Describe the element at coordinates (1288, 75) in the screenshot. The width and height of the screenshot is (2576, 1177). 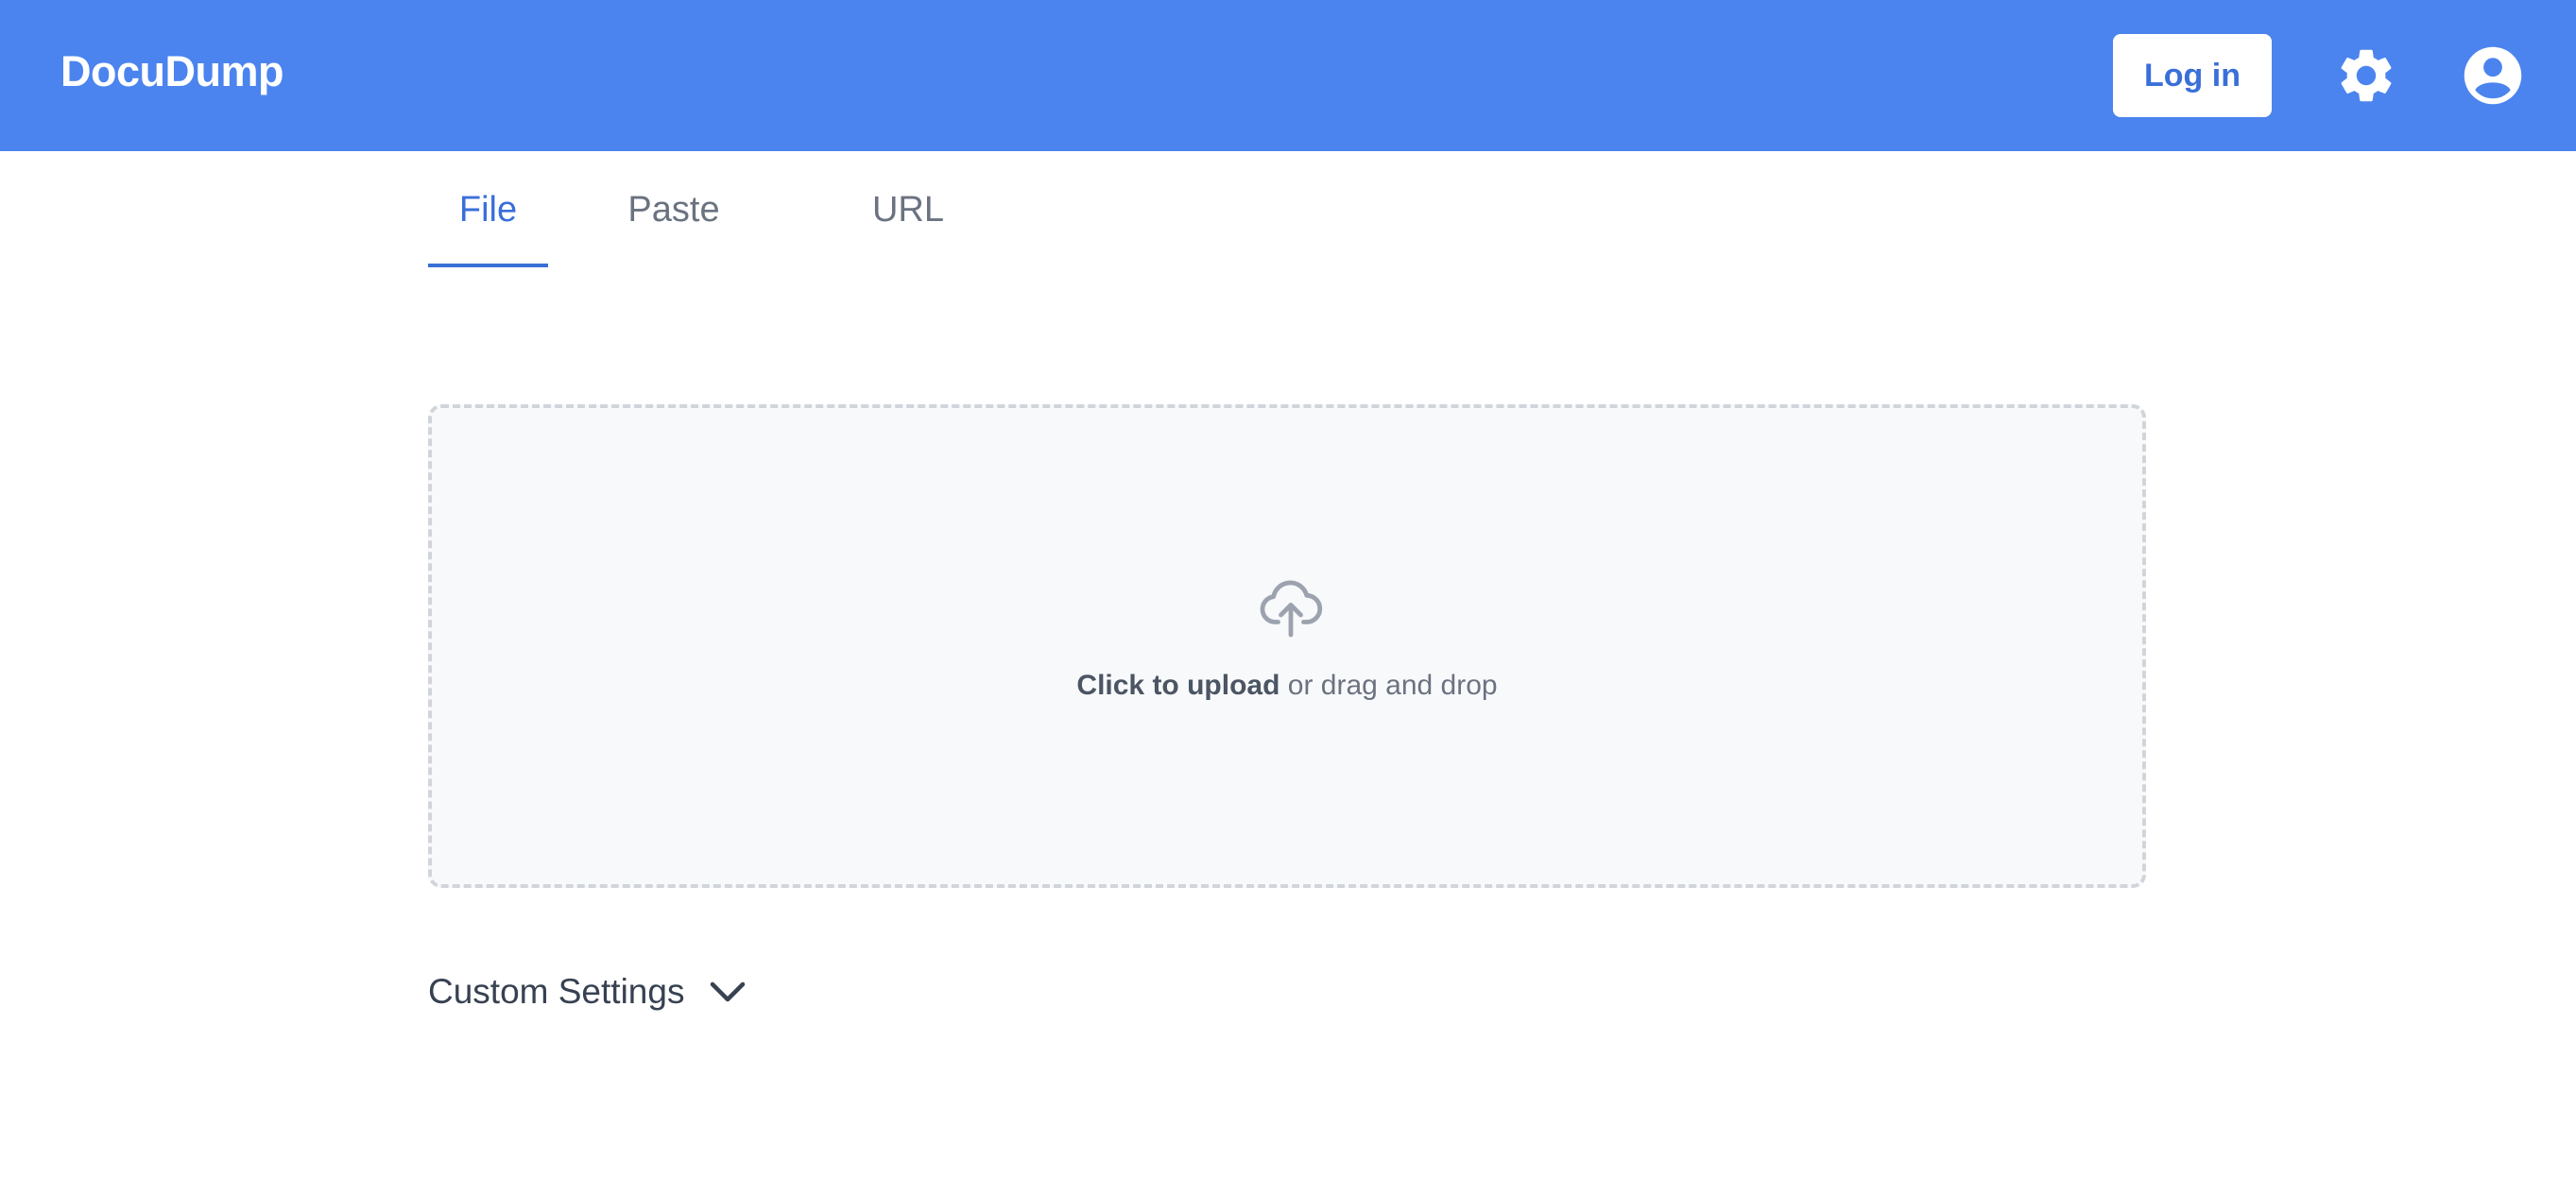
I see `top-navbar: DocuDump Log in` at that location.